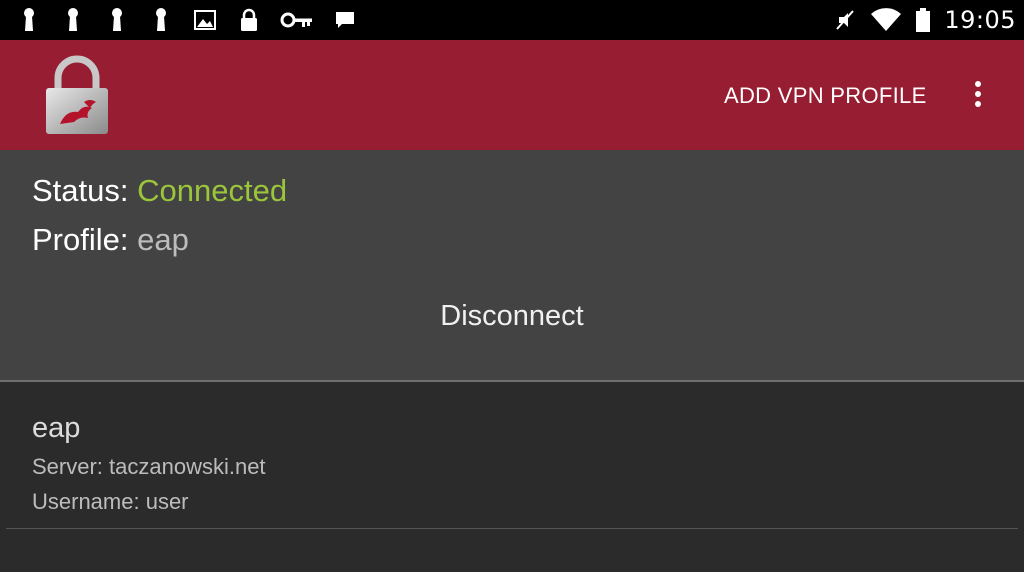 This screenshot has height=572, width=1024. What do you see at coordinates (512, 20) in the screenshot?
I see `status-bar: 19:05` at bounding box center [512, 20].